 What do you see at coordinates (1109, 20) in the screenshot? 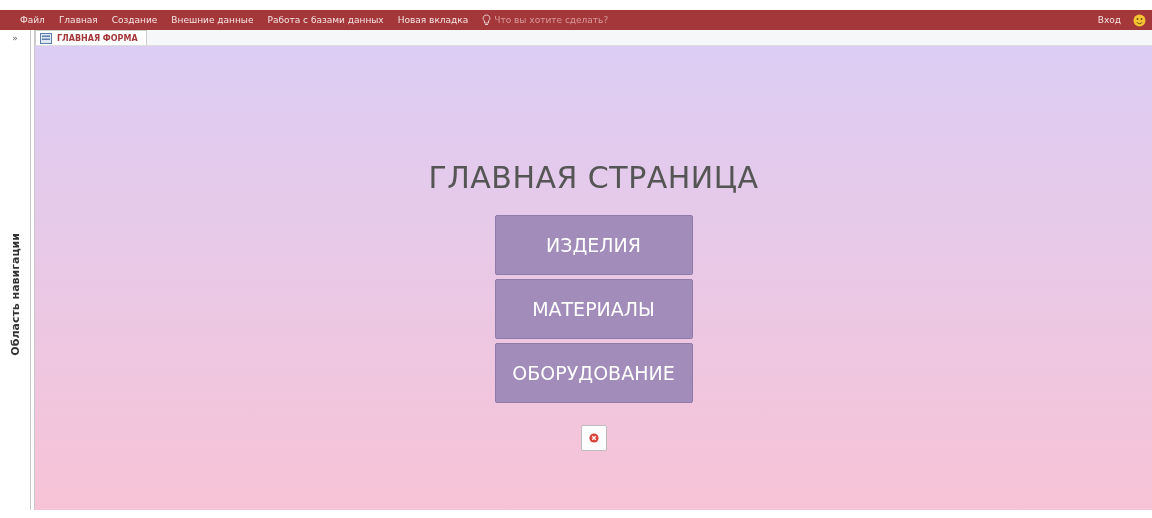
I see `sign-in-link: Вход` at bounding box center [1109, 20].